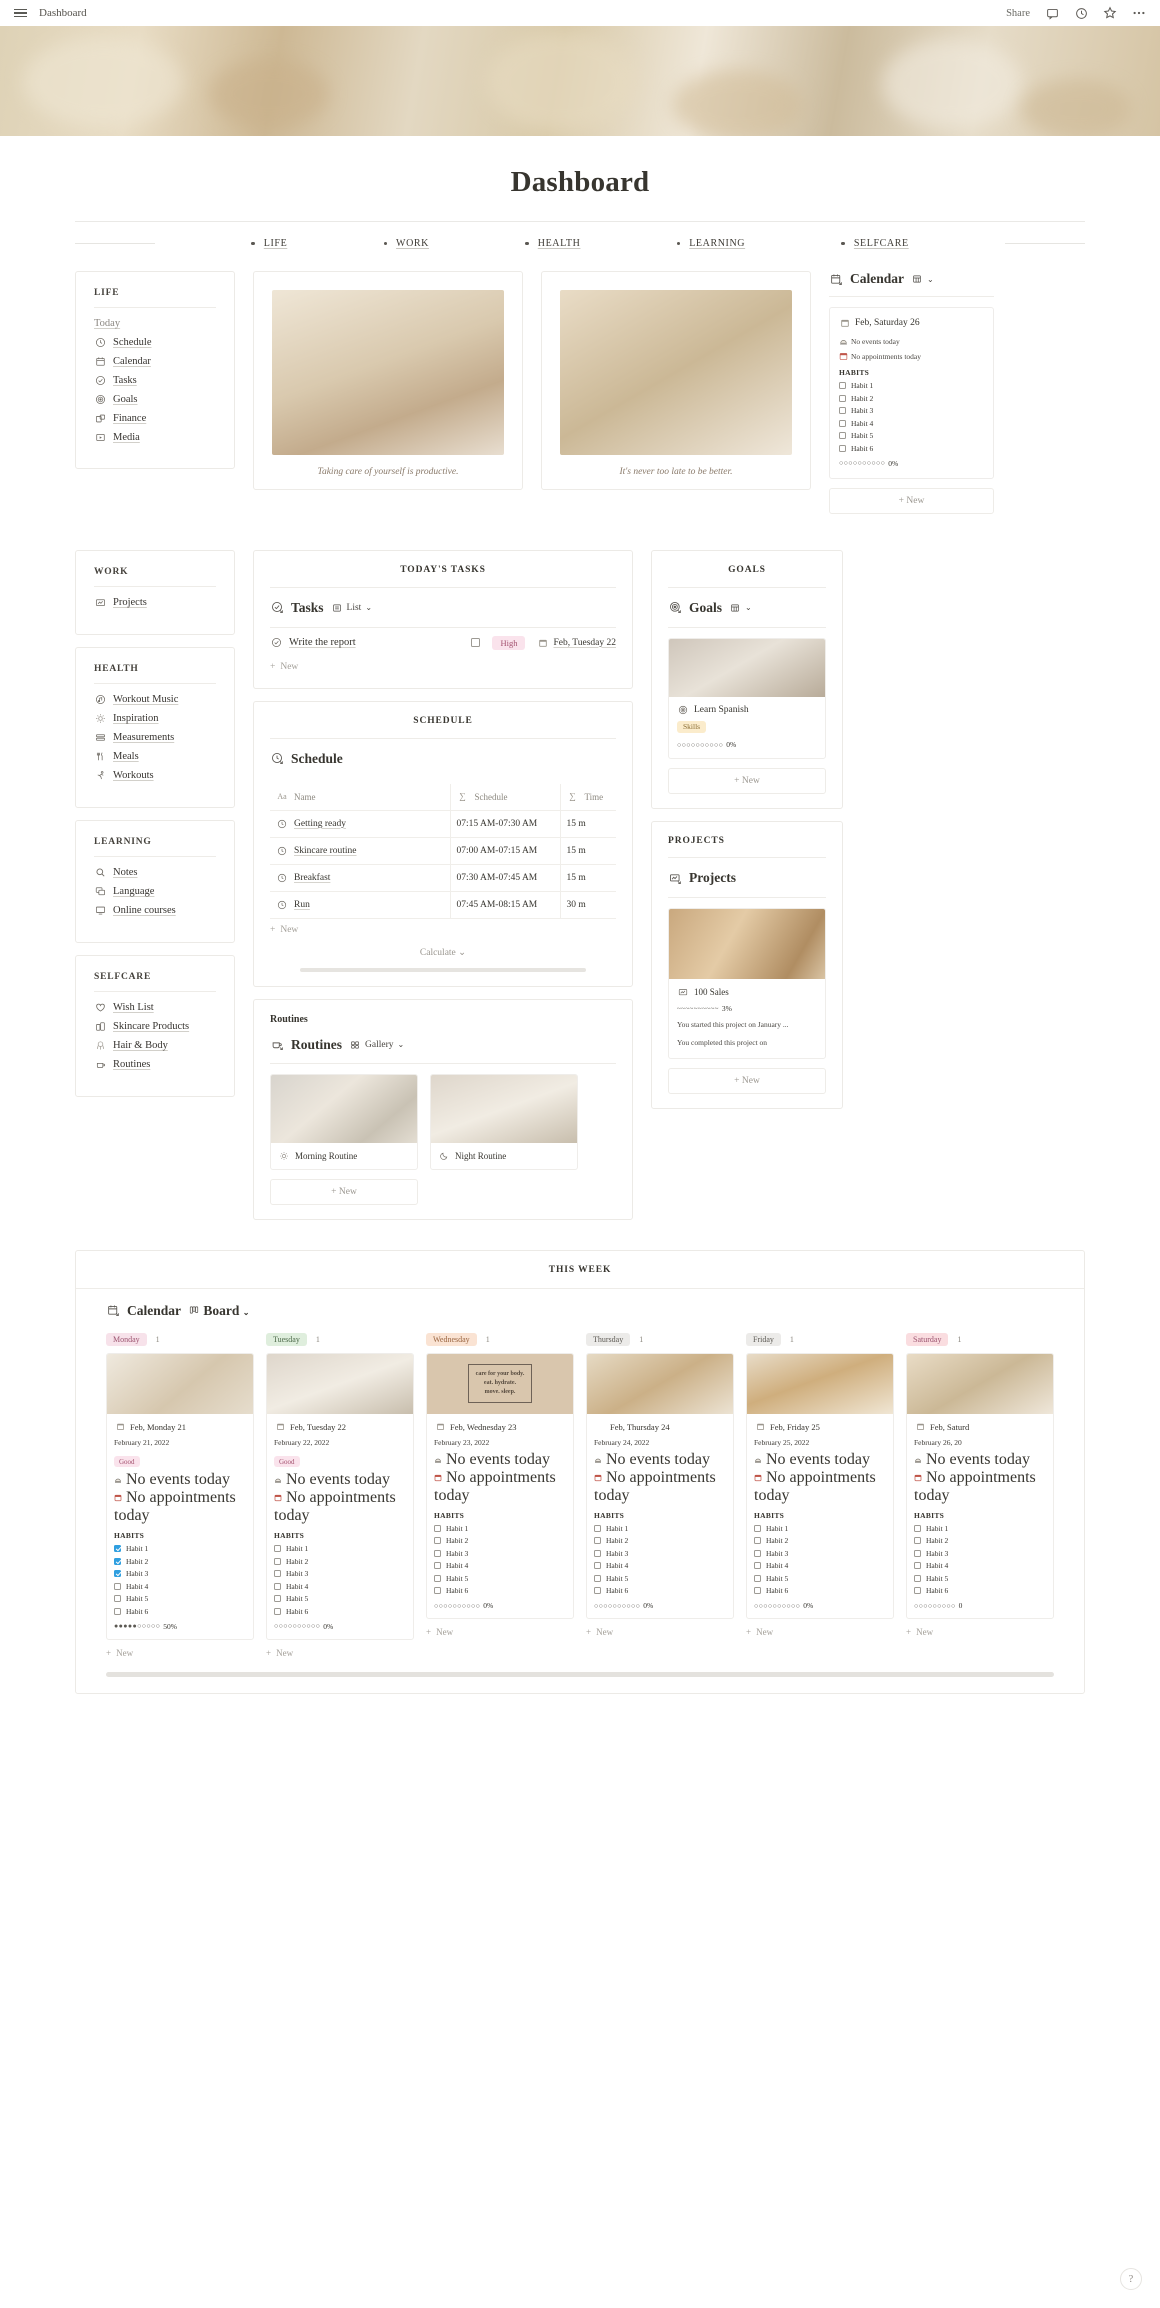 The image size is (1160, 2308). I want to click on life-item-goals: Goals, so click(155, 399).